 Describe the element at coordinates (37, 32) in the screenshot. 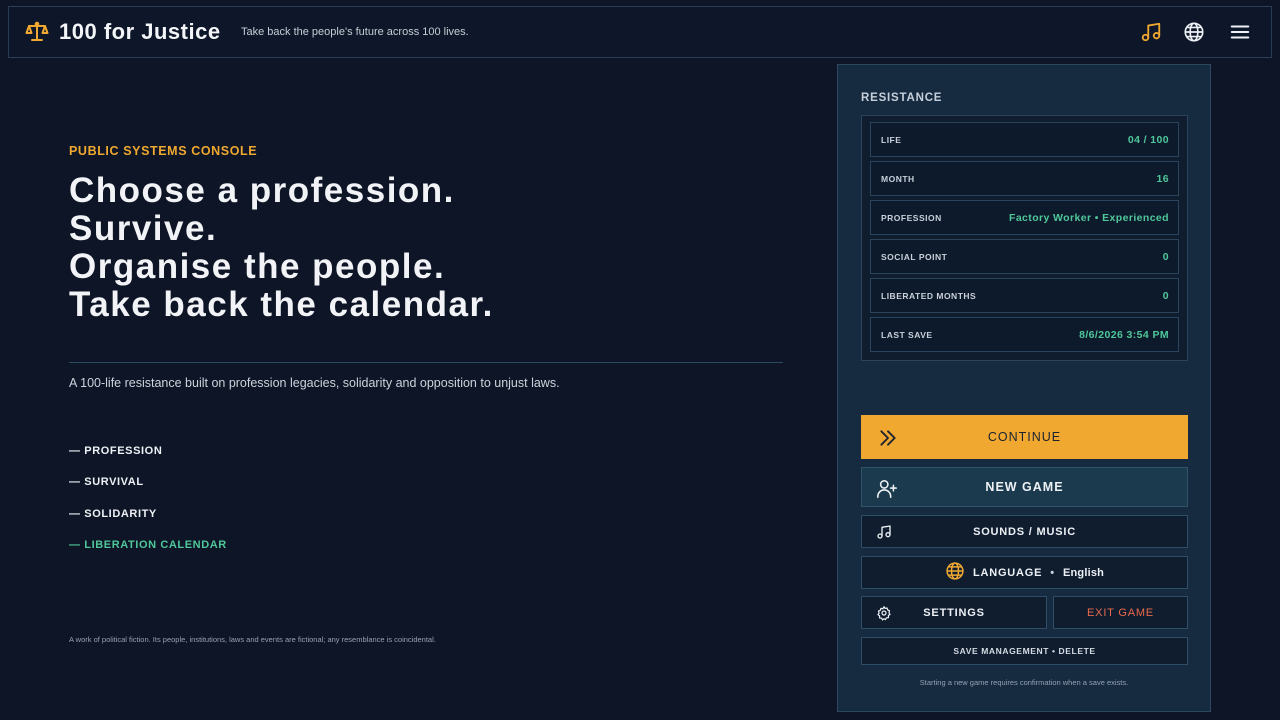

I see `scales-icon` at that location.